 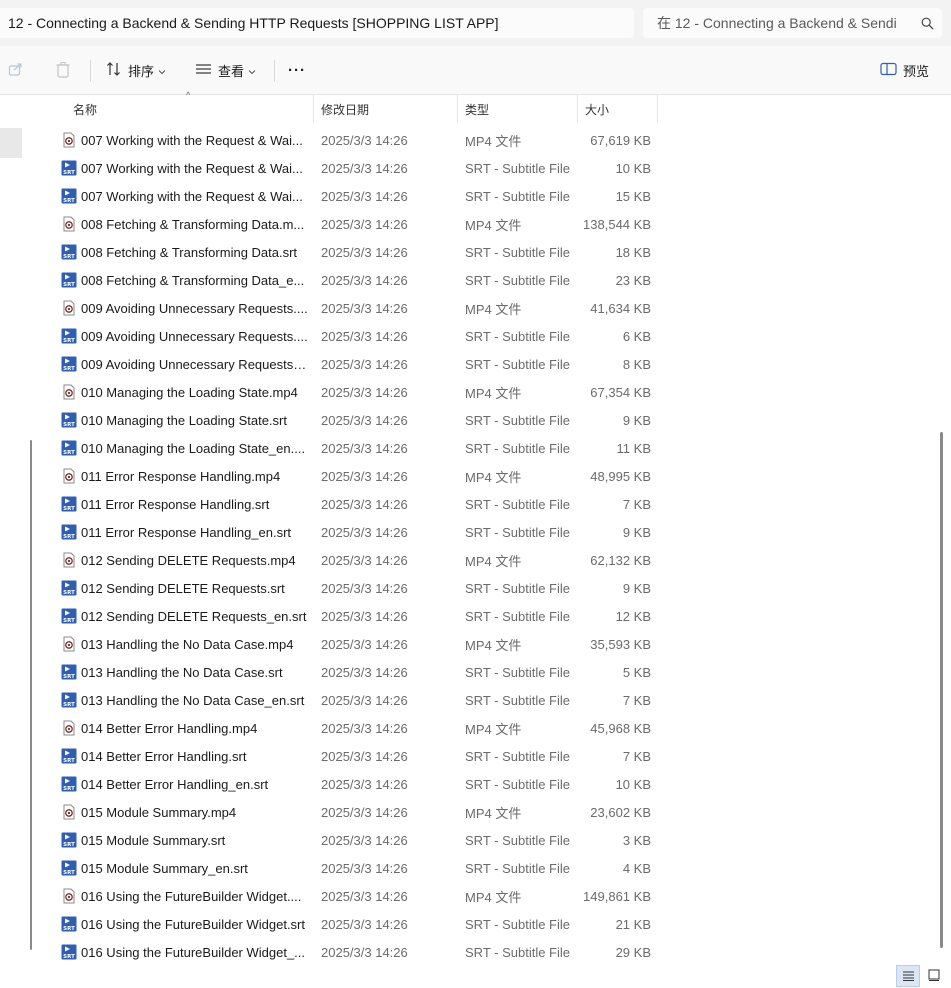 I want to click on delete-button, so click(x=63, y=70).